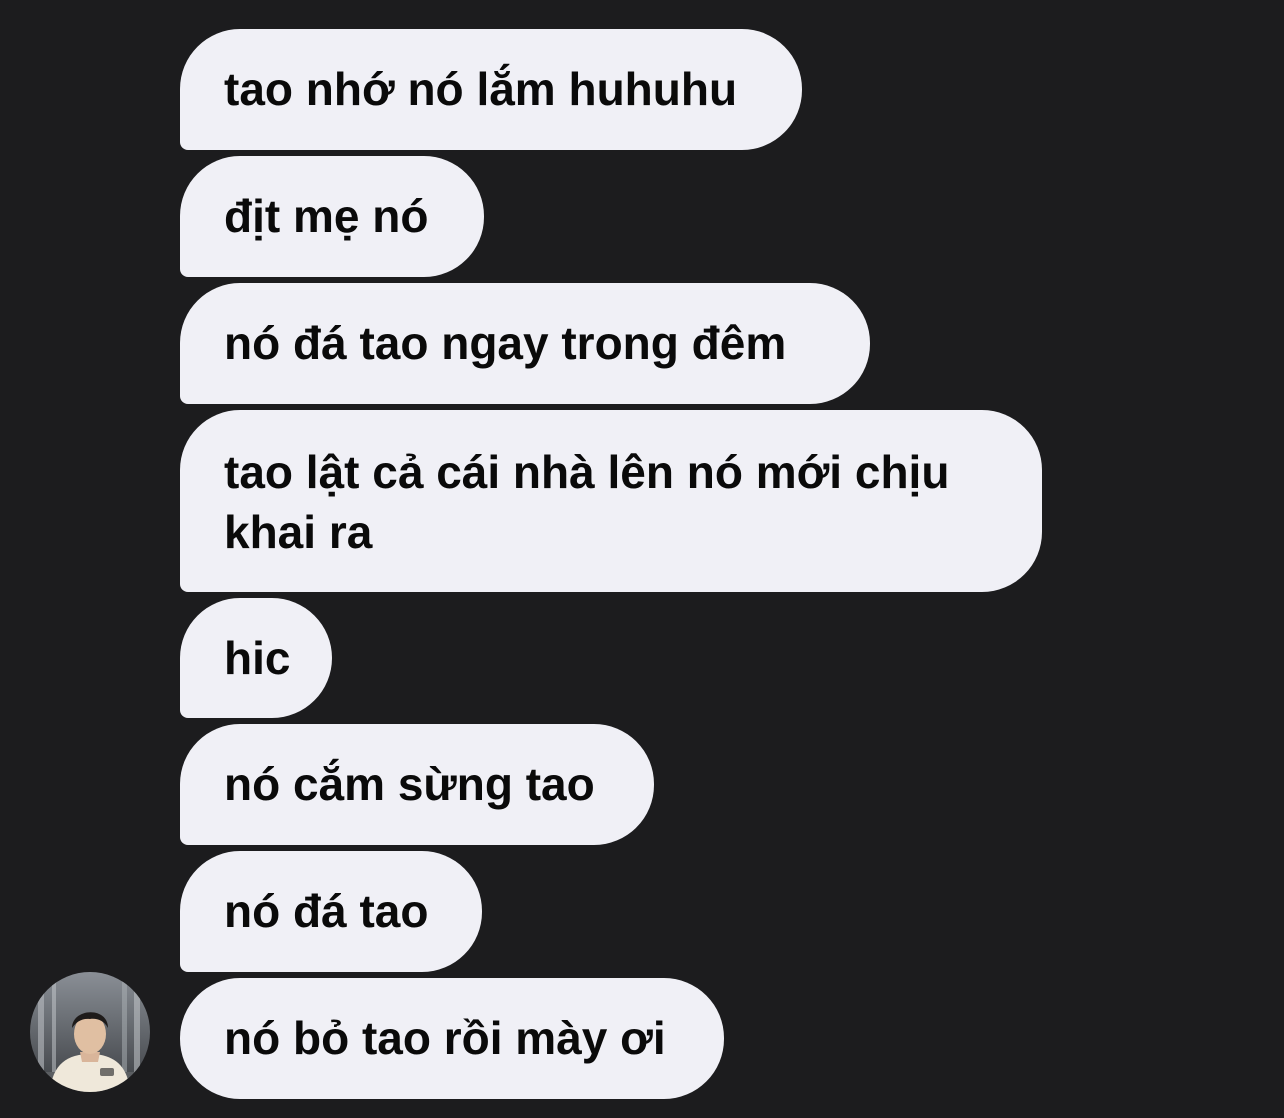  I want to click on message-bubble: hic, so click(256, 658).